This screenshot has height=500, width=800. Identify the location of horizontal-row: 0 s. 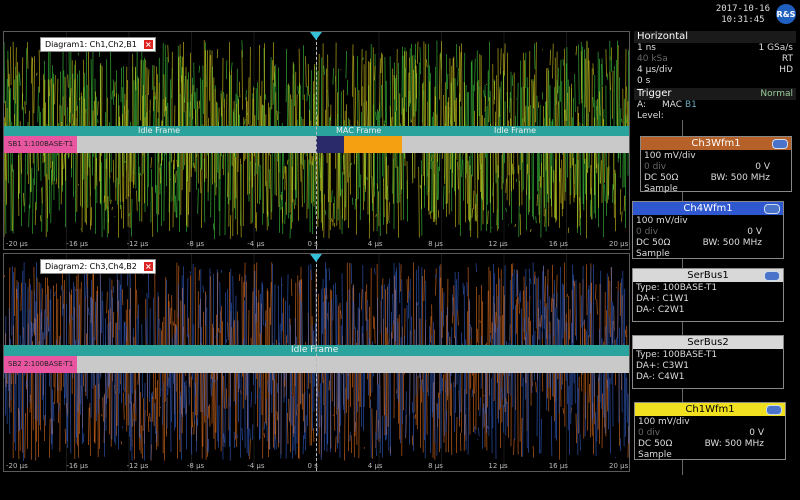
(715, 81).